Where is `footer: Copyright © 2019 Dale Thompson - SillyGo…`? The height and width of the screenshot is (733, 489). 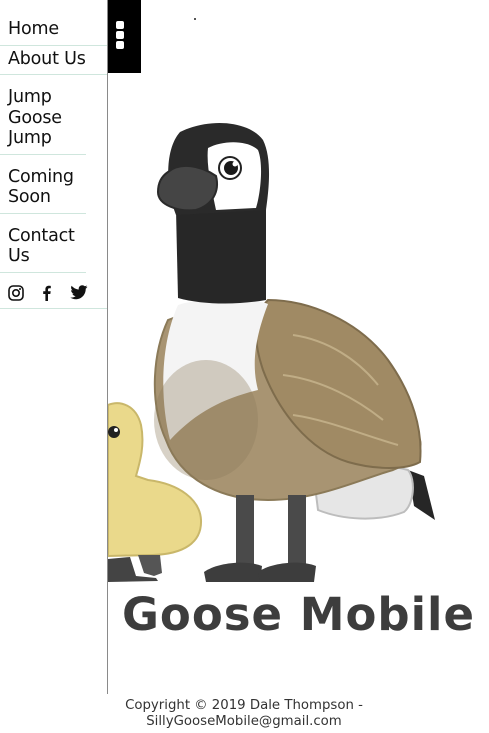 footer: Copyright © 2019 Dale Thompson - SillyGo… is located at coordinates (244, 714).